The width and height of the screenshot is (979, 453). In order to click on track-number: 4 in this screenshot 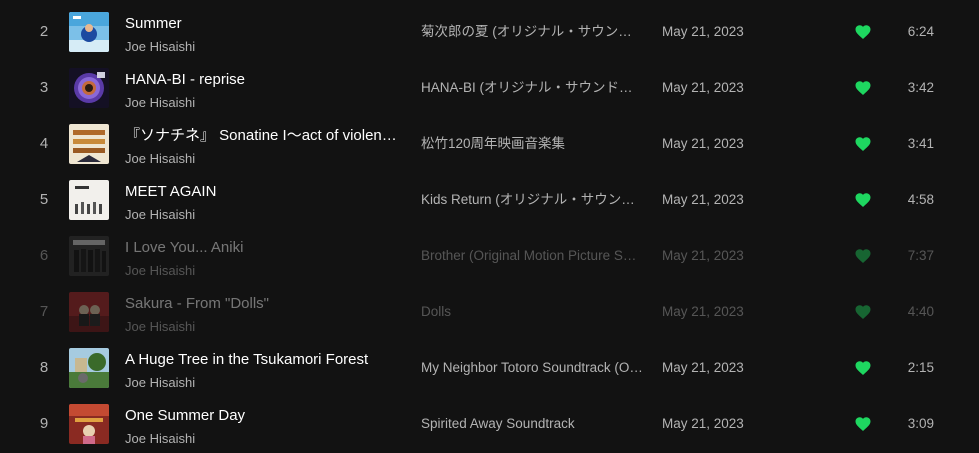, I will do `click(44, 143)`.